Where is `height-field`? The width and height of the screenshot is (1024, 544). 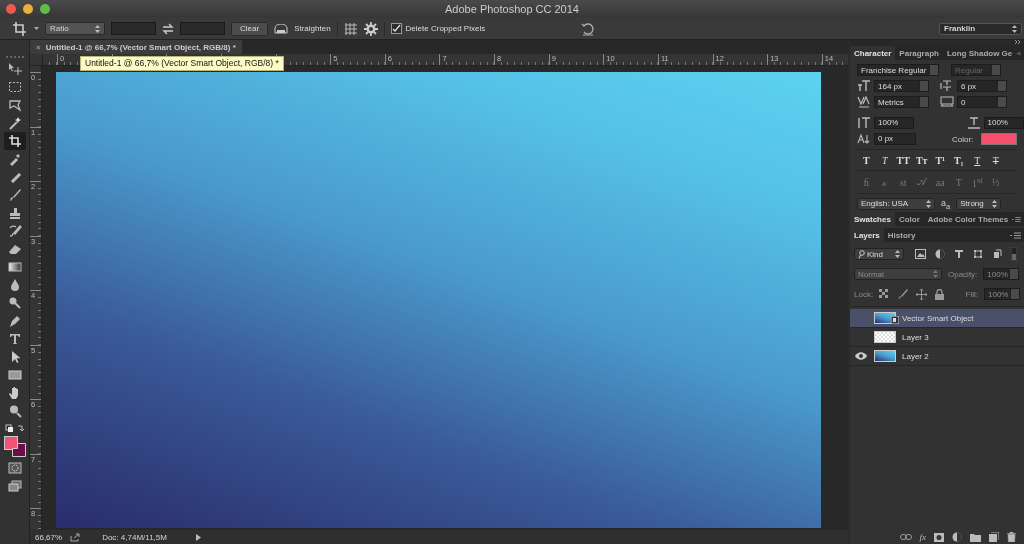 height-field is located at coordinates (202, 28).